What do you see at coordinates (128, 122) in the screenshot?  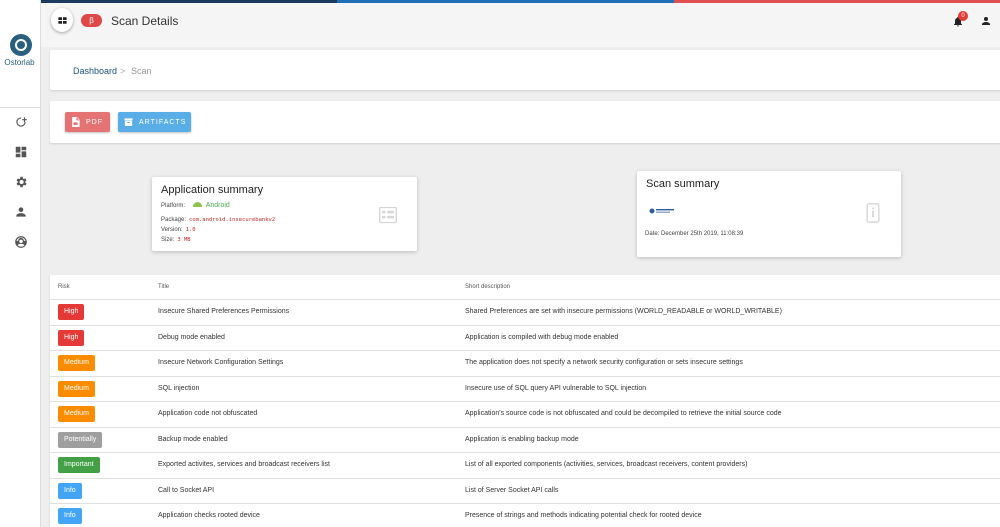 I see `archive-icon` at bounding box center [128, 122].